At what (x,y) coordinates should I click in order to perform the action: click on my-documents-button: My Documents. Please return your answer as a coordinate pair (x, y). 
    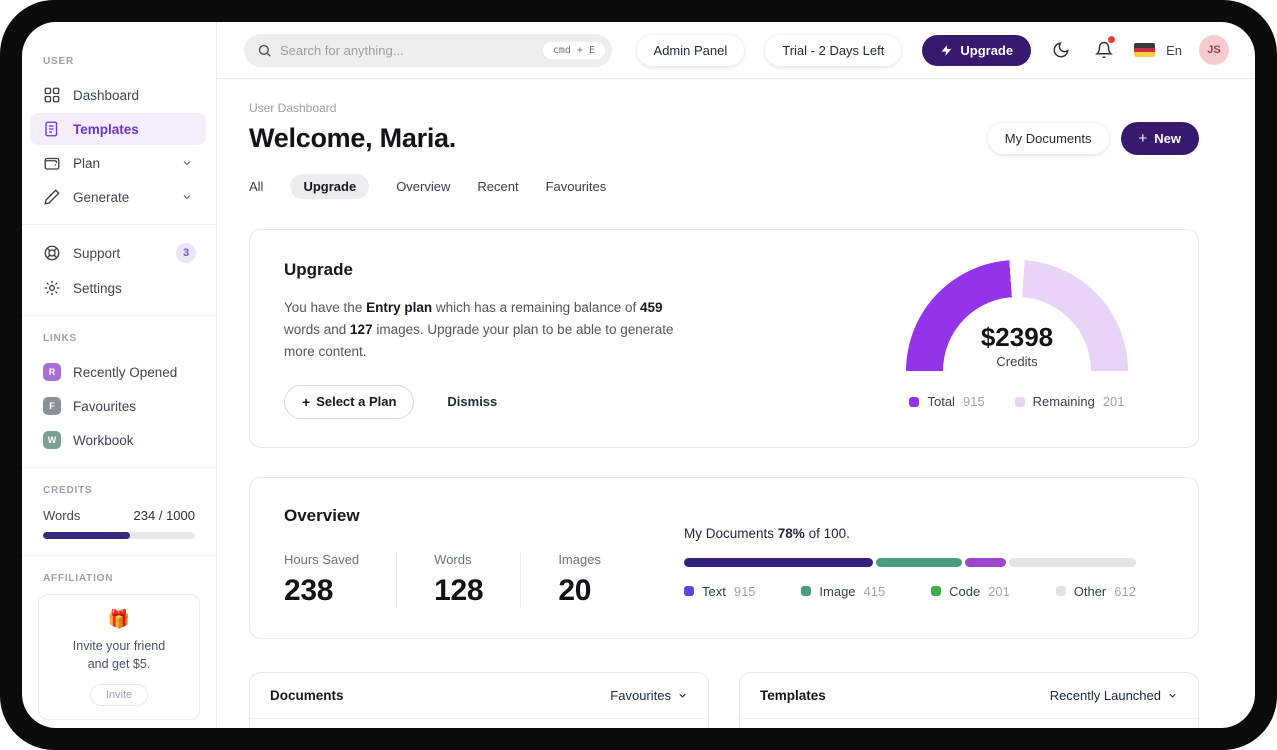
    Looking at the image, I should click on (1048, 138).